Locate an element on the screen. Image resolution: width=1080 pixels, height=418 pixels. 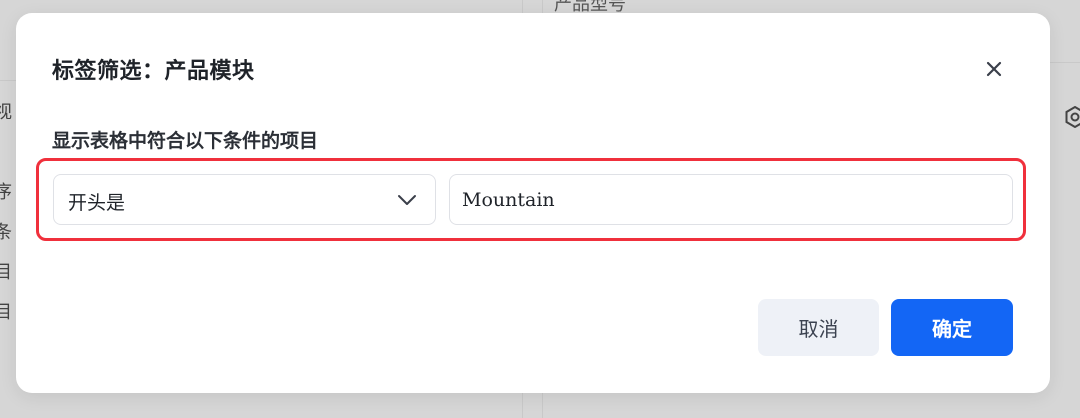
background-divider is located at coordinates (1065, 62).